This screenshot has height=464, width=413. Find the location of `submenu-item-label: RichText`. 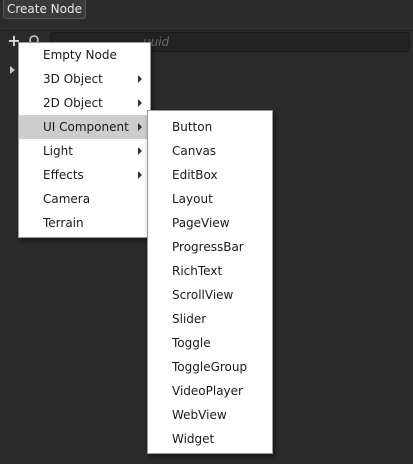

submenu-item-label: RichText is located at coordinates (197, 271).